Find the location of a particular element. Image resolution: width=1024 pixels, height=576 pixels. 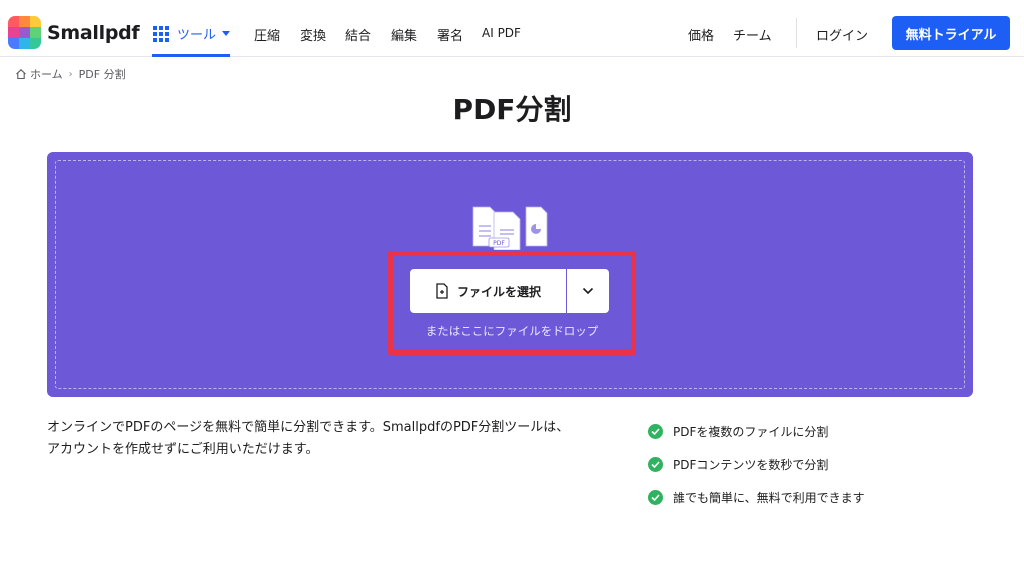

illustration-pdf-label: PDF is located at coordinates (499, 243).